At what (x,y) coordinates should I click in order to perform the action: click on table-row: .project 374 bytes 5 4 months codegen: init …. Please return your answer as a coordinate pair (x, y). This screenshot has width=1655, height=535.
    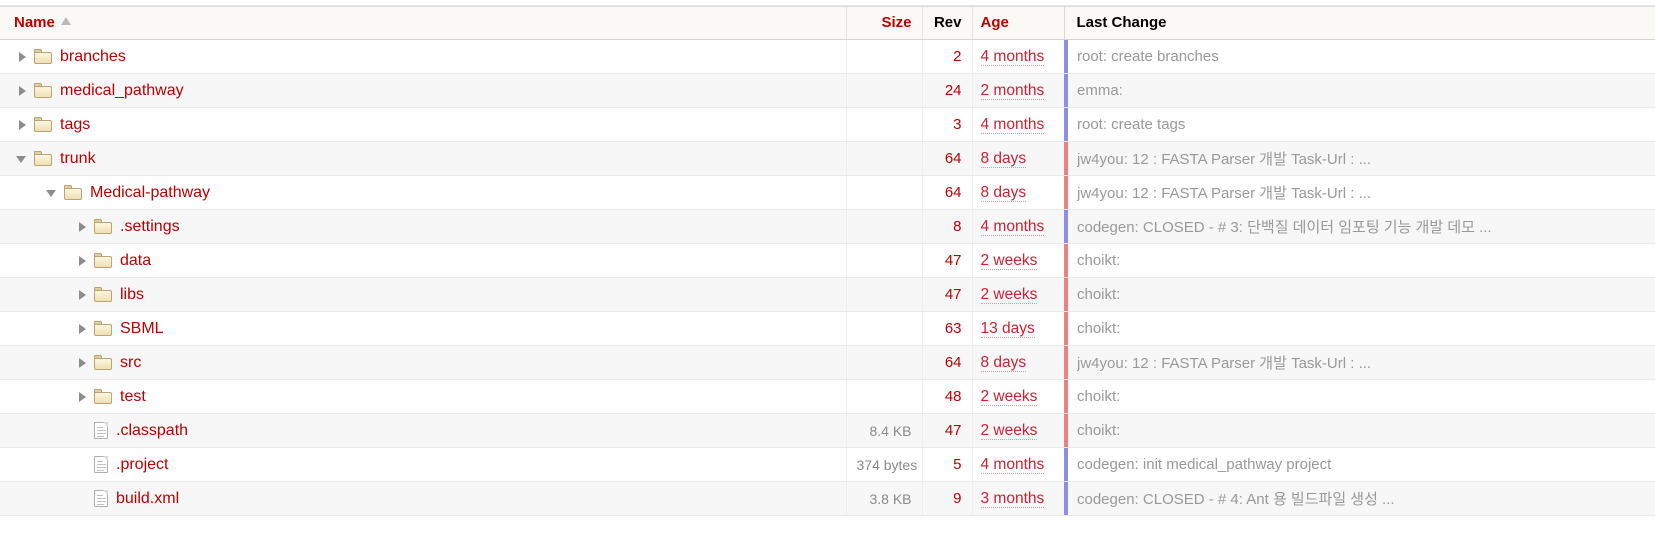
    Looking at the image, I should click on (827, 464).